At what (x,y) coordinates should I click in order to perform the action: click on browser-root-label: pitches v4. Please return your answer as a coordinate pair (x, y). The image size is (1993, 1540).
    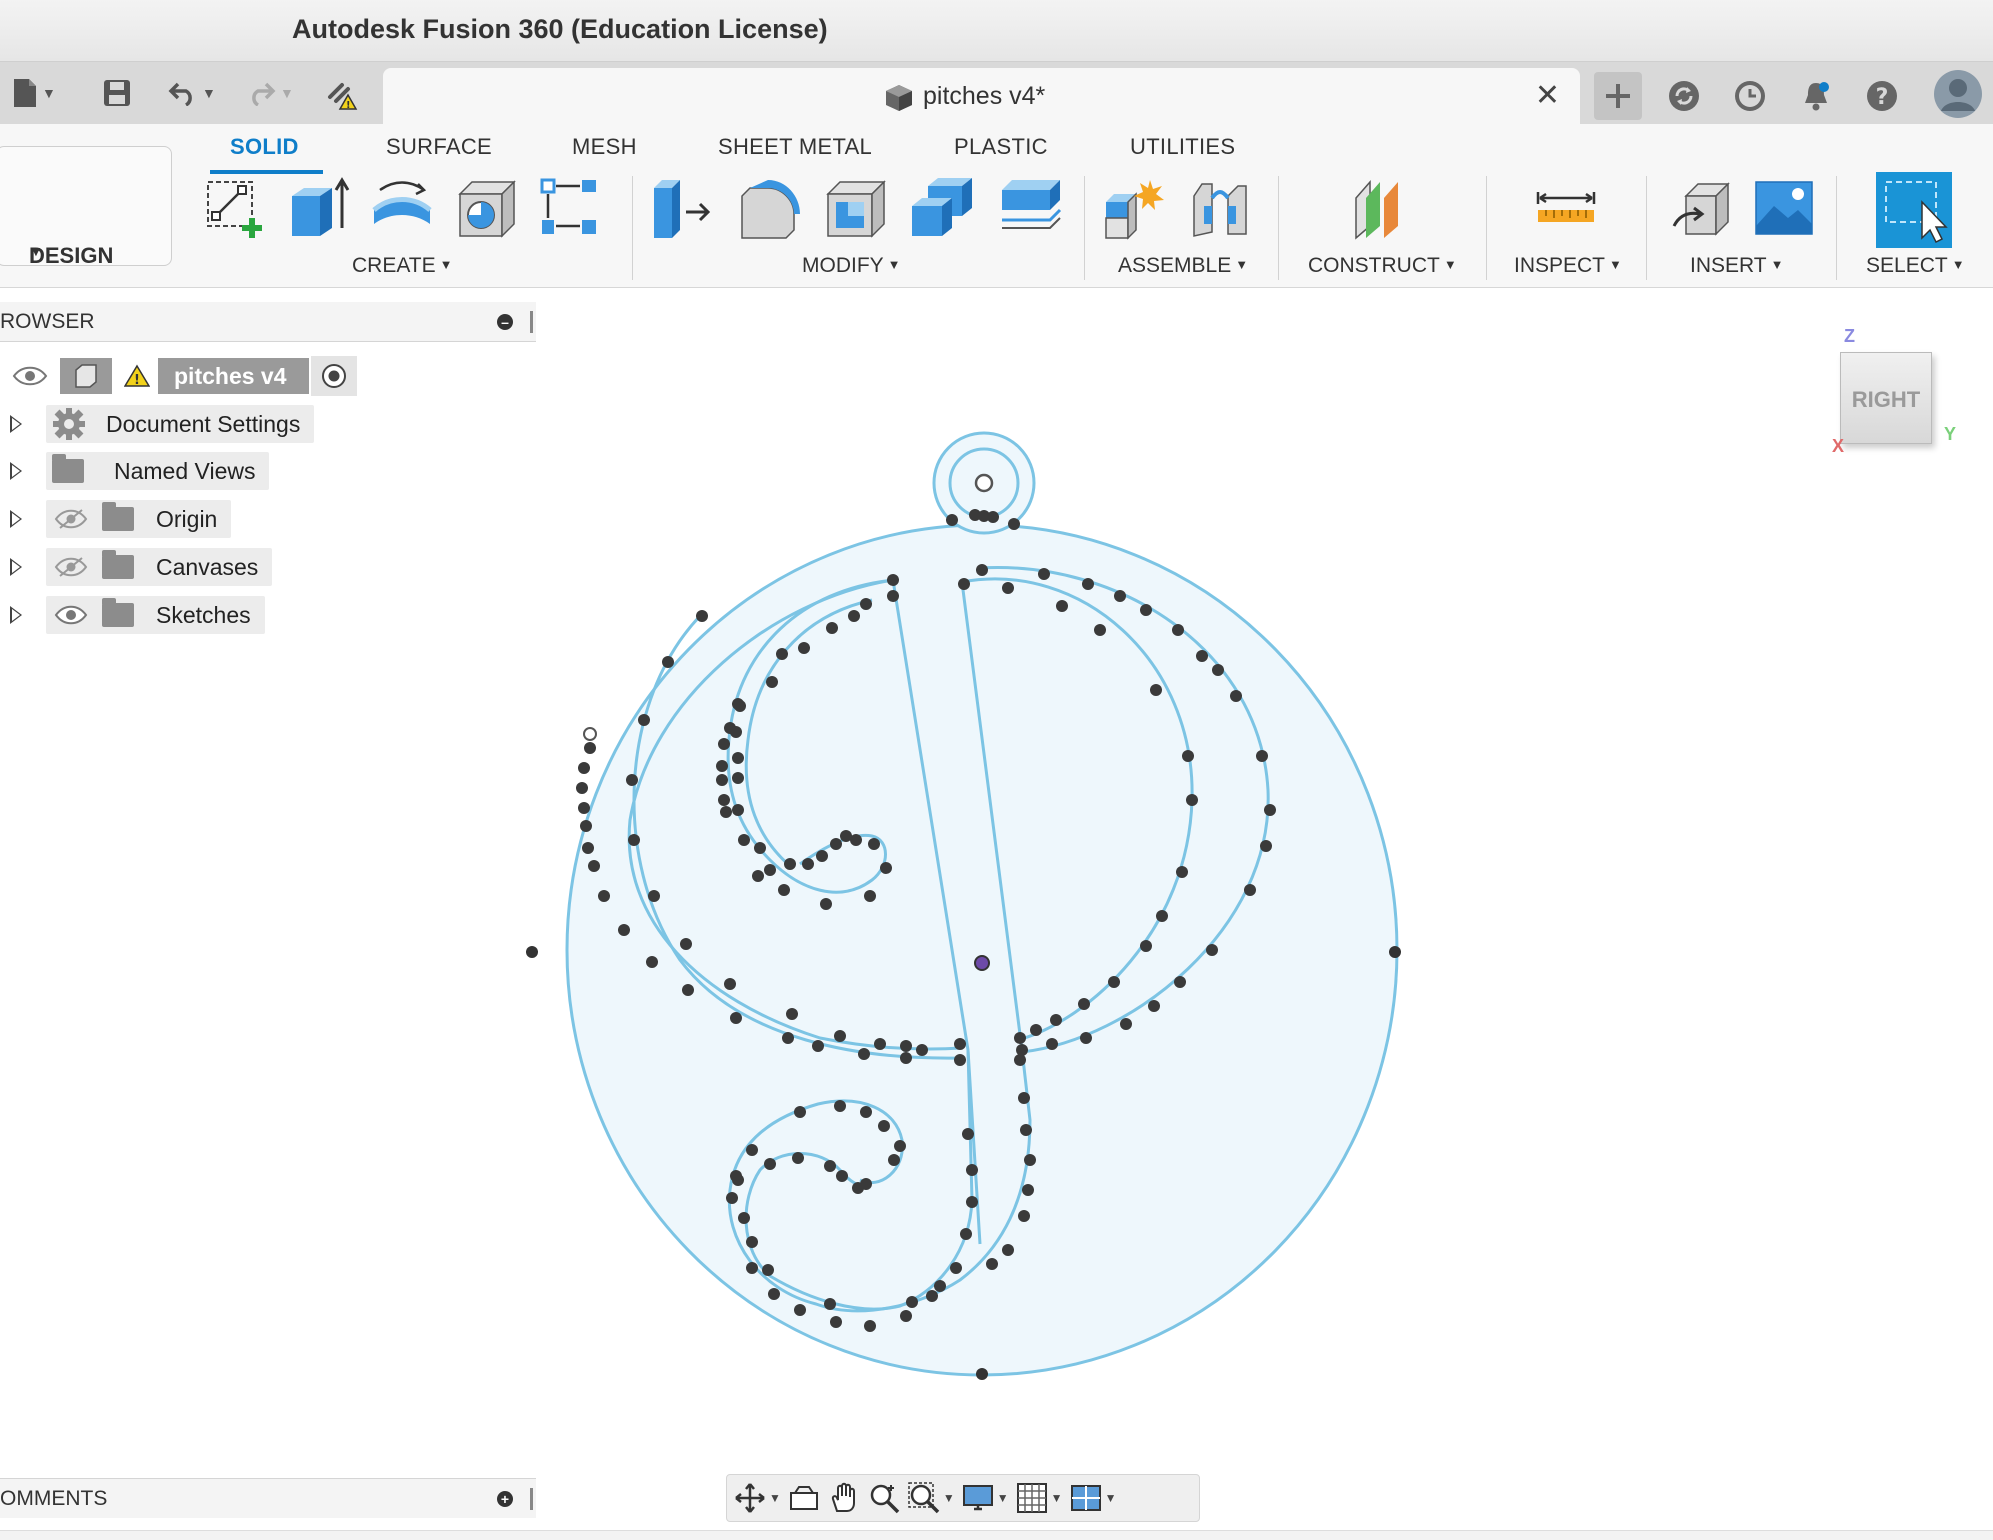
    Looking at the image, I should click on (233, 376).